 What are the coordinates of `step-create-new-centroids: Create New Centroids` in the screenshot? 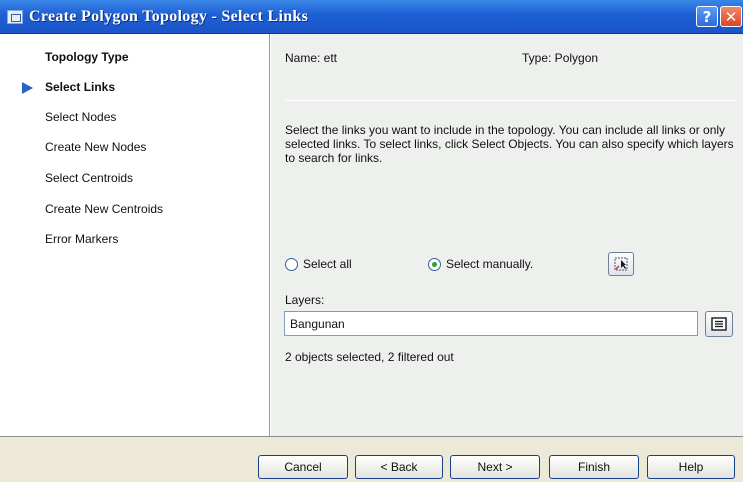 It's located at (104, 209).